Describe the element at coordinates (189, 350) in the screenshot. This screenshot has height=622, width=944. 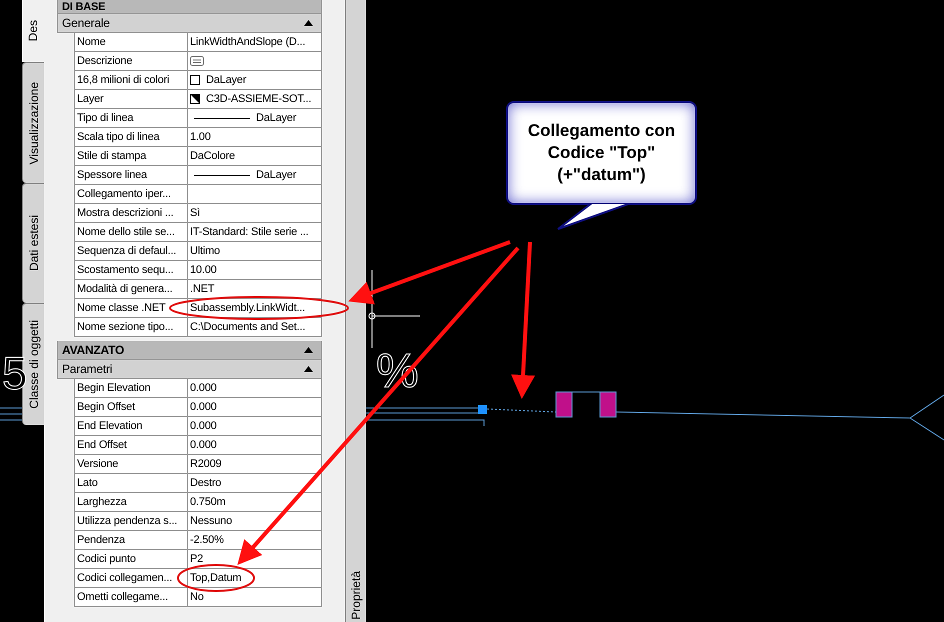
I see `section-header: AVANZATO` at that location.